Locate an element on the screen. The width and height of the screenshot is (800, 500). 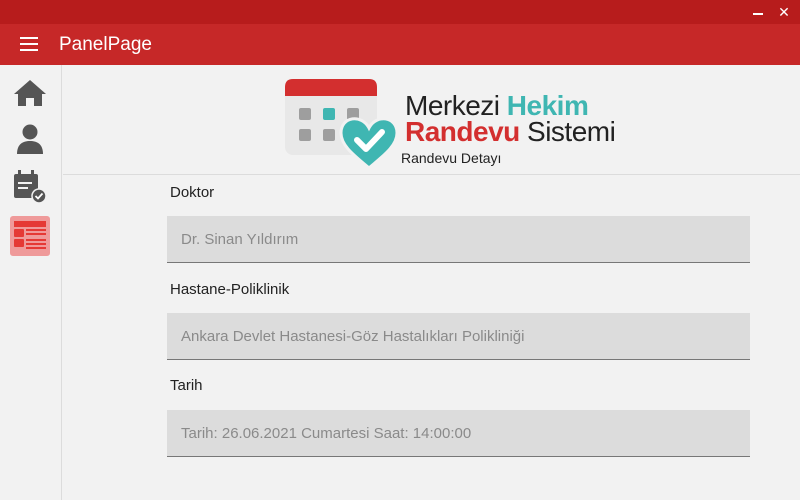
hospital-label: Hastane-Poliklinik is located at coordinates (230, 289).